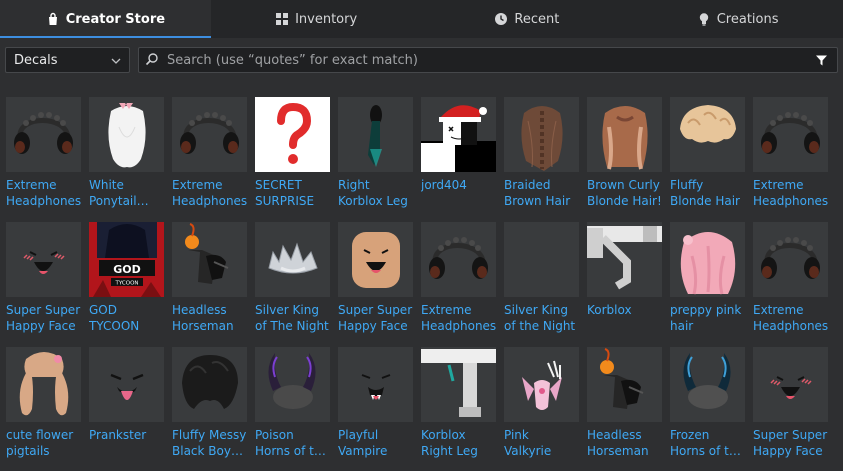 This screenshot has height=471, width=843. I want to click on asset-card: Silver King of The Night, so click(292, 278).